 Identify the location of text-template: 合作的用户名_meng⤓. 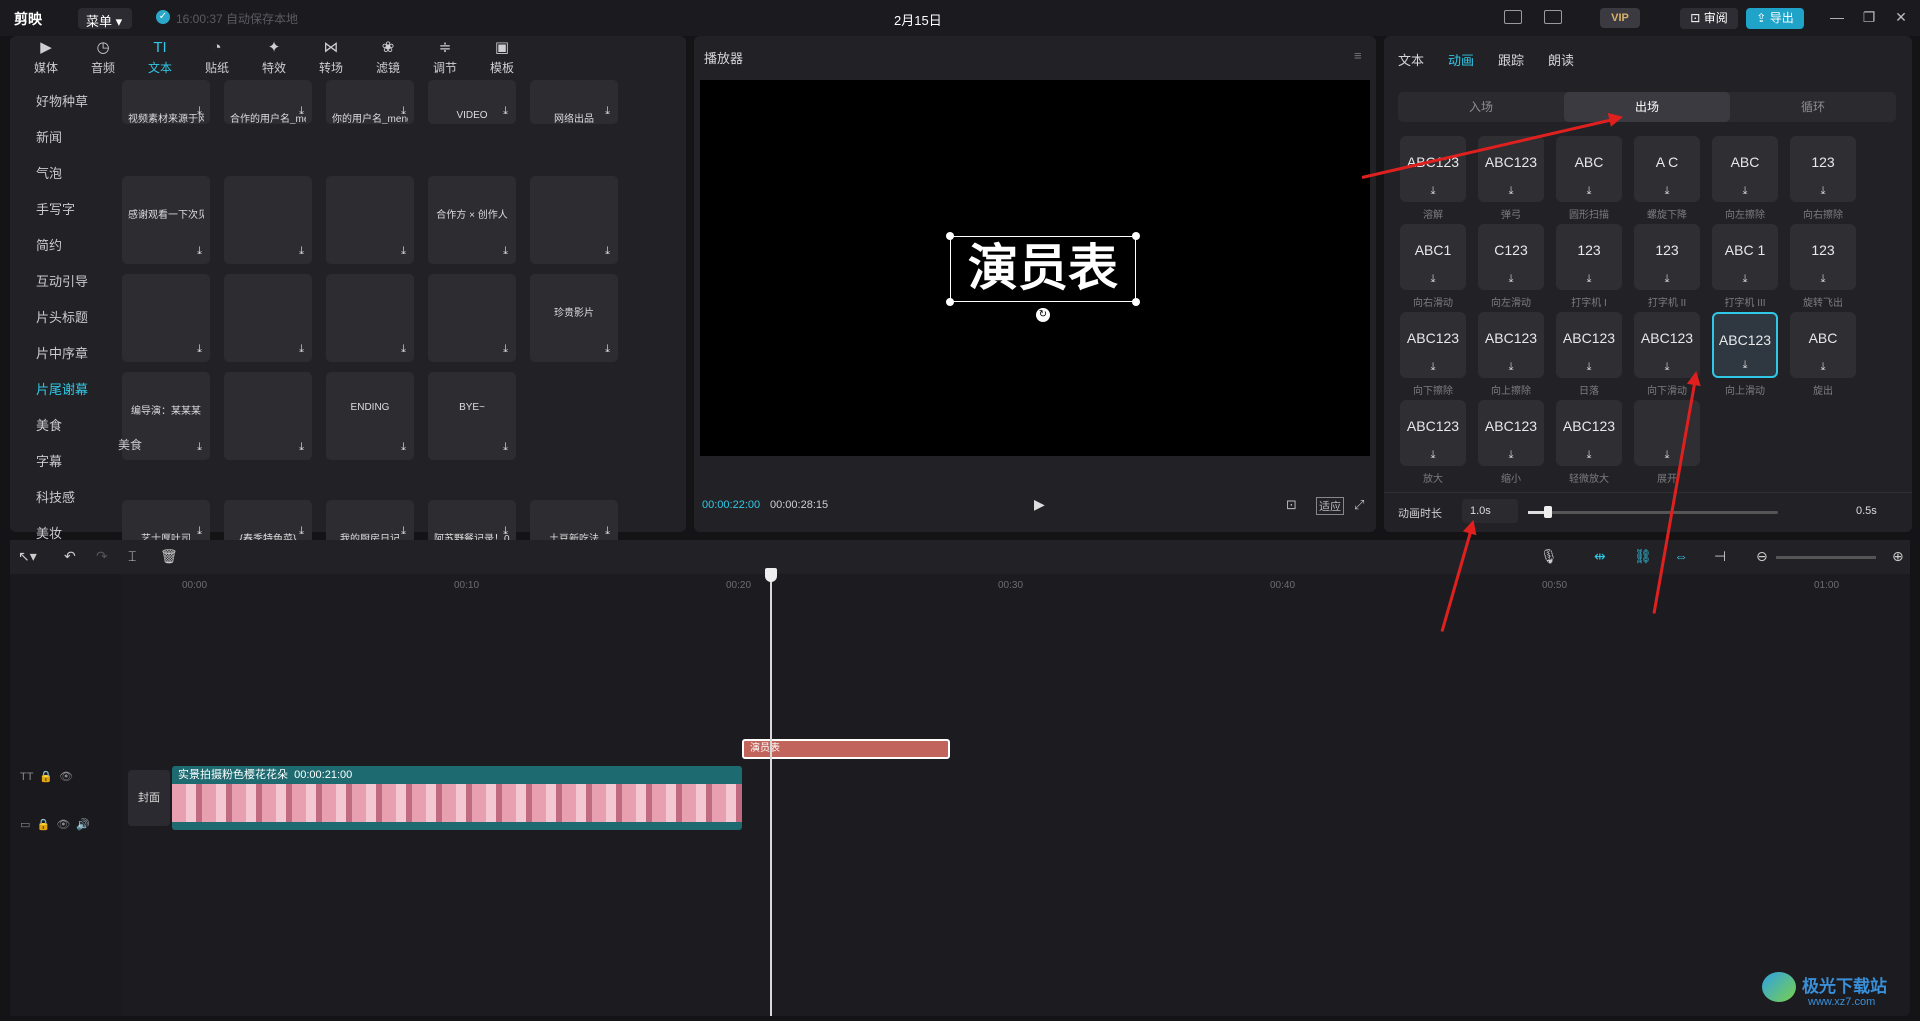
(268, 102).